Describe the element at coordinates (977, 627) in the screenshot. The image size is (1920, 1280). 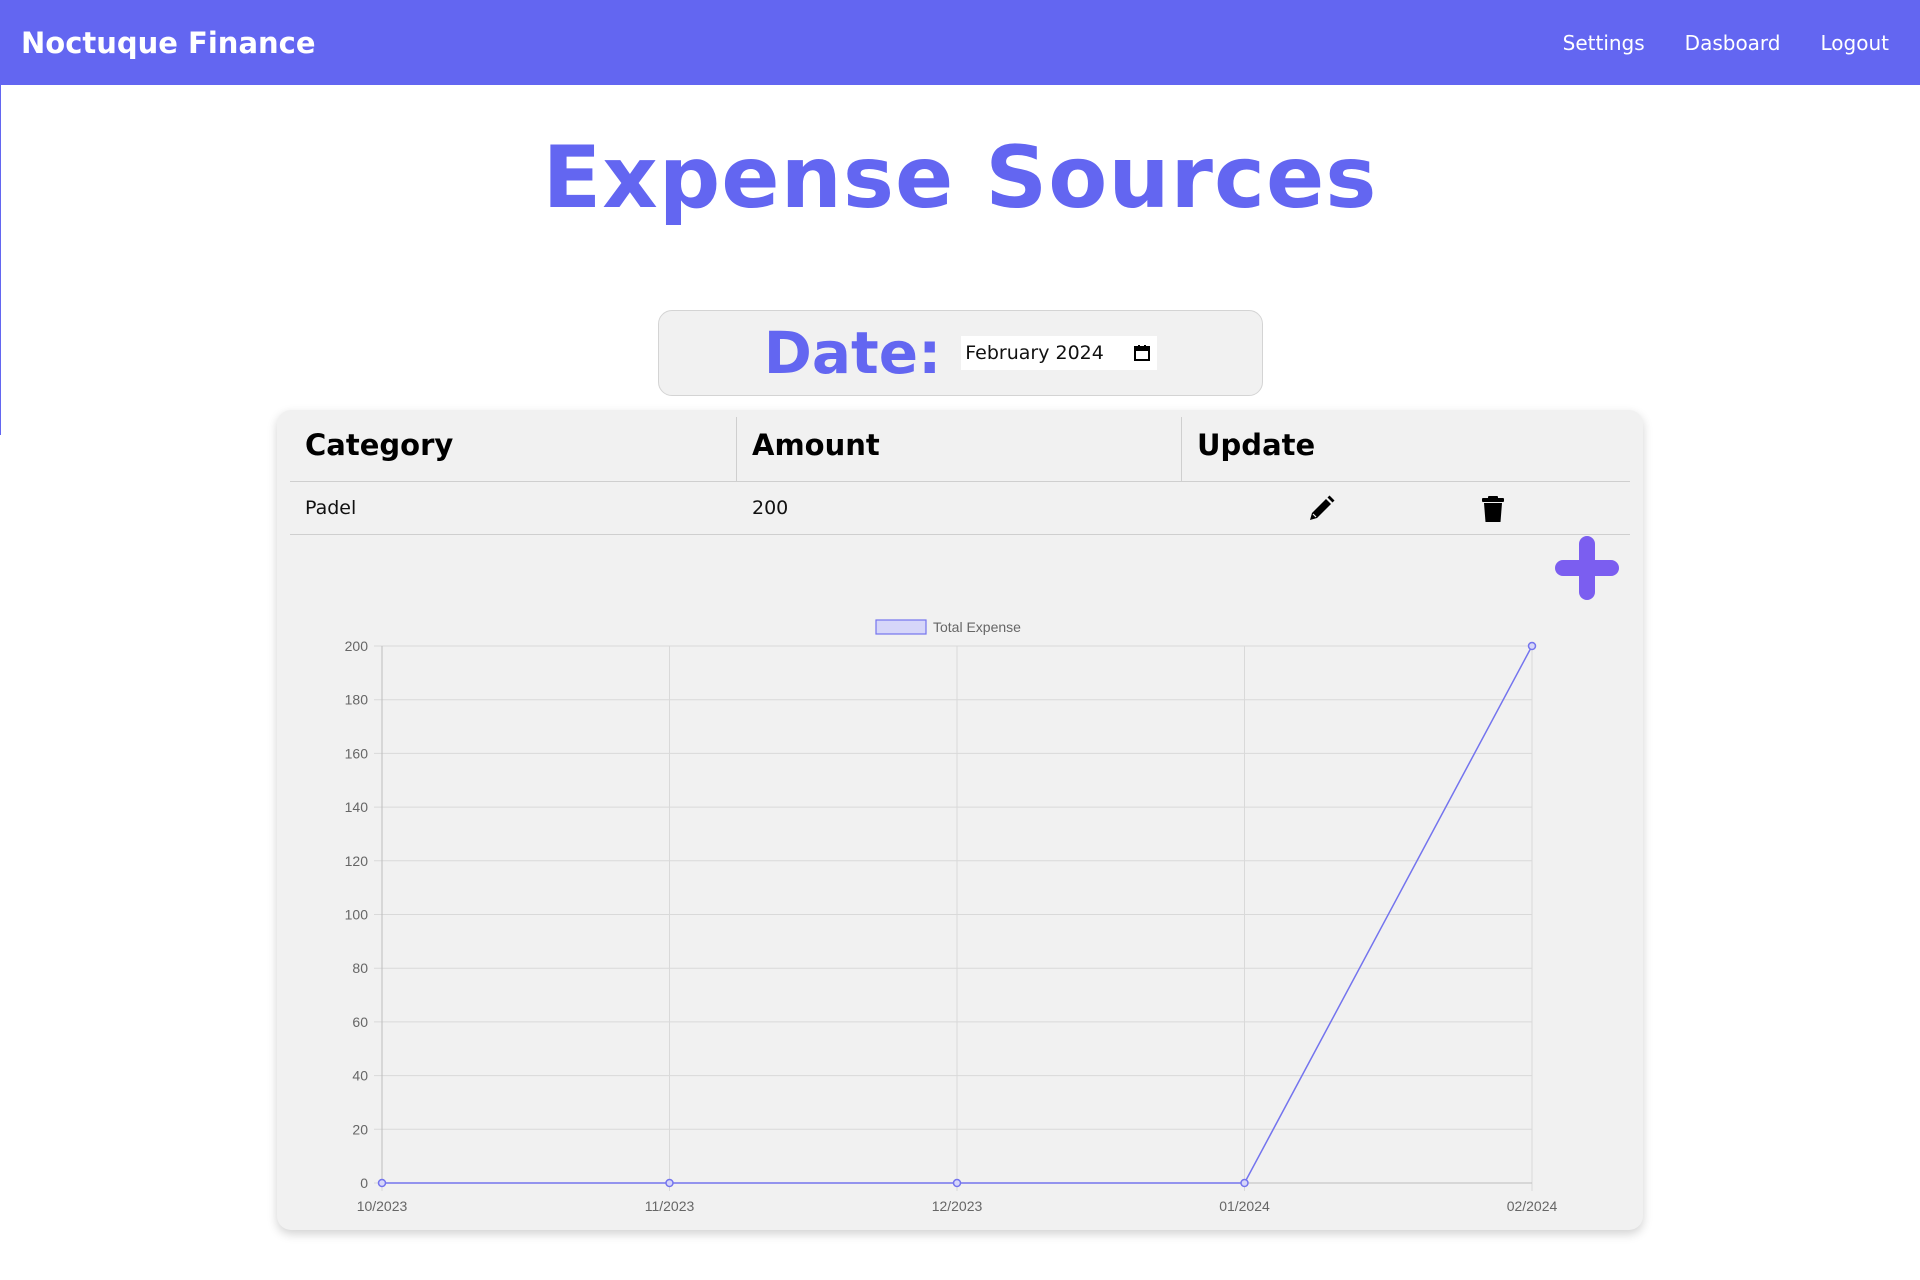
I see `legend-label: Total Expense` at that location.